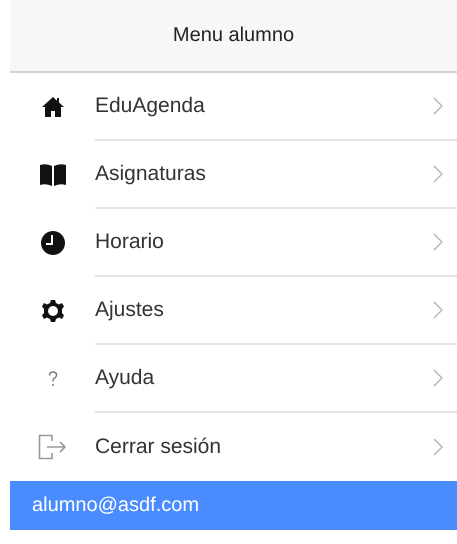  Describe the element at coordinates (233, 175) in the screenshot. I see `menu-item: Asignaturas` at that location.